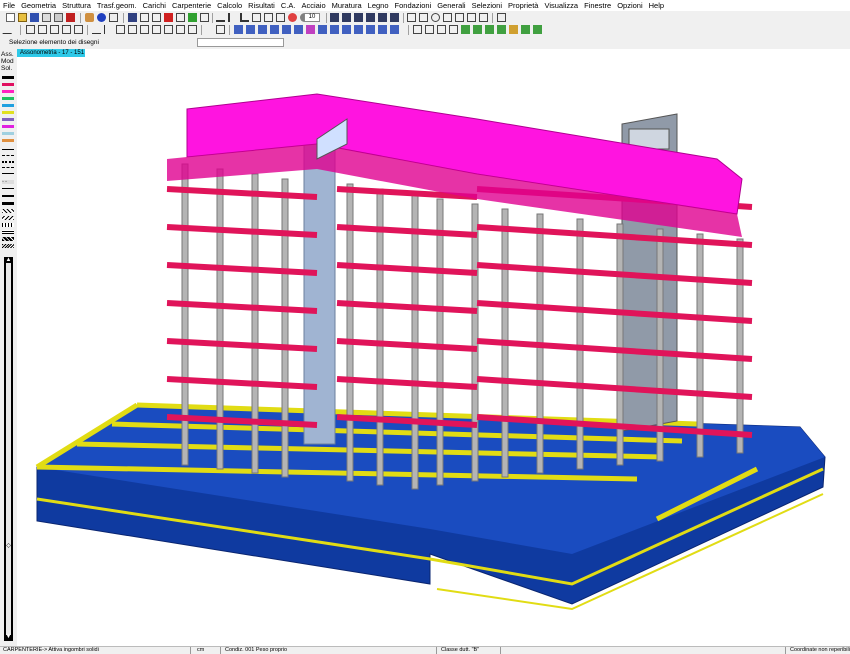 The width and height of the screenshot is (850, 654). Describe the element at coordinates (22, 17) in the screenshot. I see `open-folder-icon` at that location.